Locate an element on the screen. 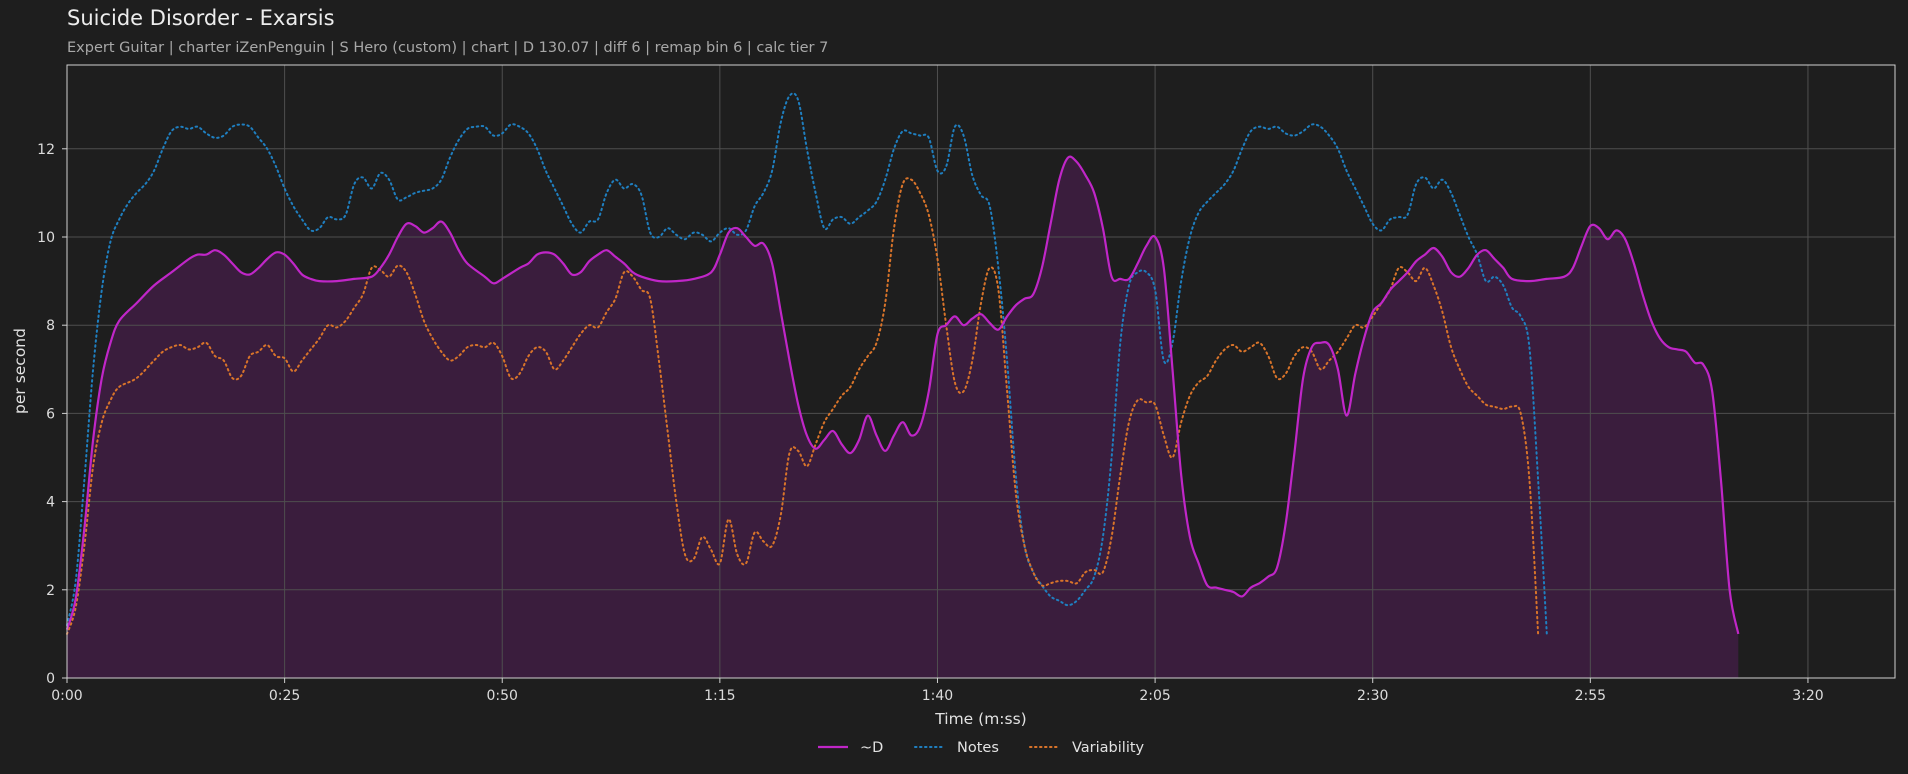  y-tick-label: 4 is located at coordinates (50, 503).